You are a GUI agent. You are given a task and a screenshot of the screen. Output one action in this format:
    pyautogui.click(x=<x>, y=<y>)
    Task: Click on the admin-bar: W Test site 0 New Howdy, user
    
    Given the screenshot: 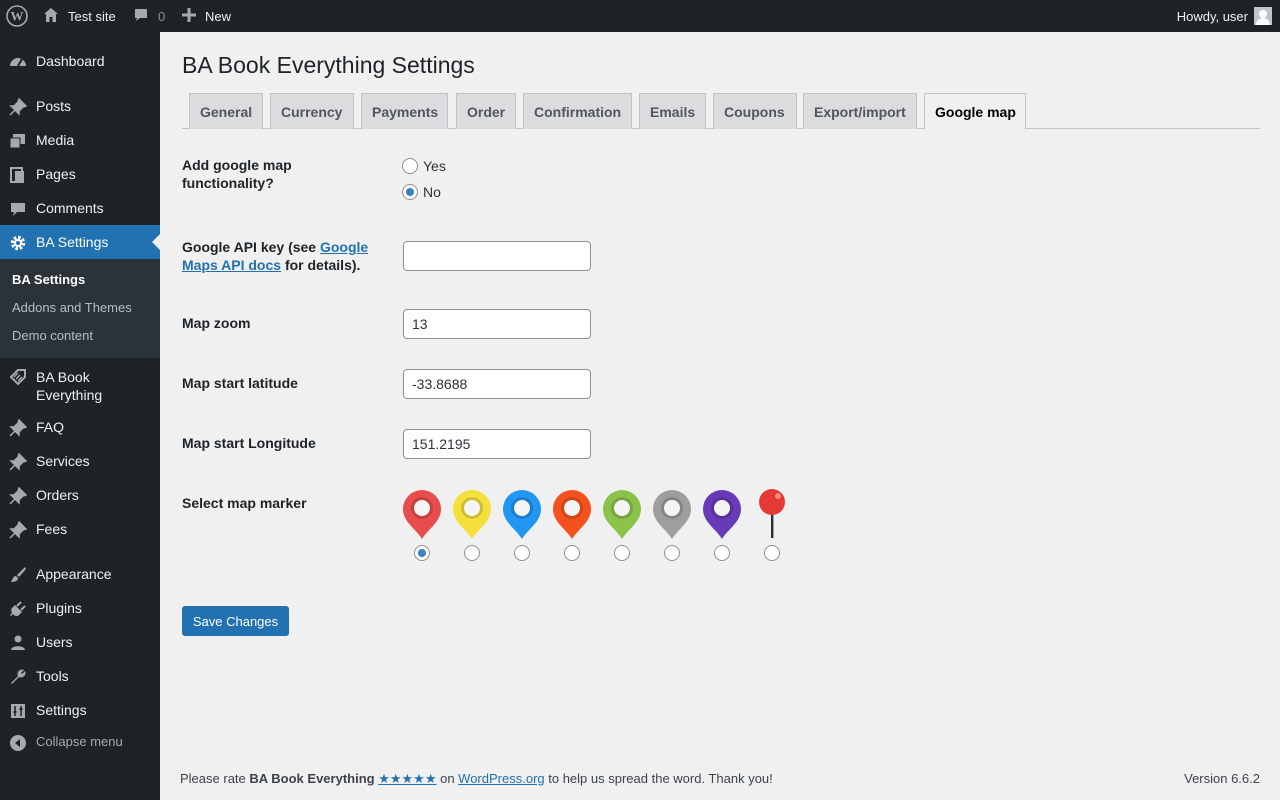 What is the action you would take?
    pyautogui.click(x=640, y=16)
    